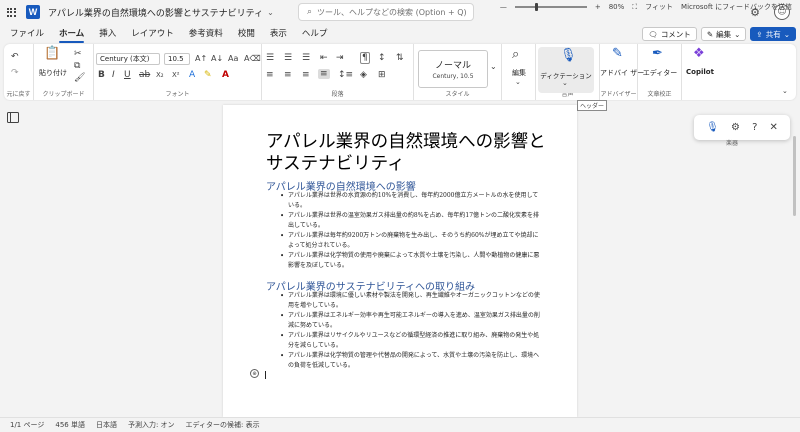  I want to click on tab-help: ヘルプ, so click(315, 34).